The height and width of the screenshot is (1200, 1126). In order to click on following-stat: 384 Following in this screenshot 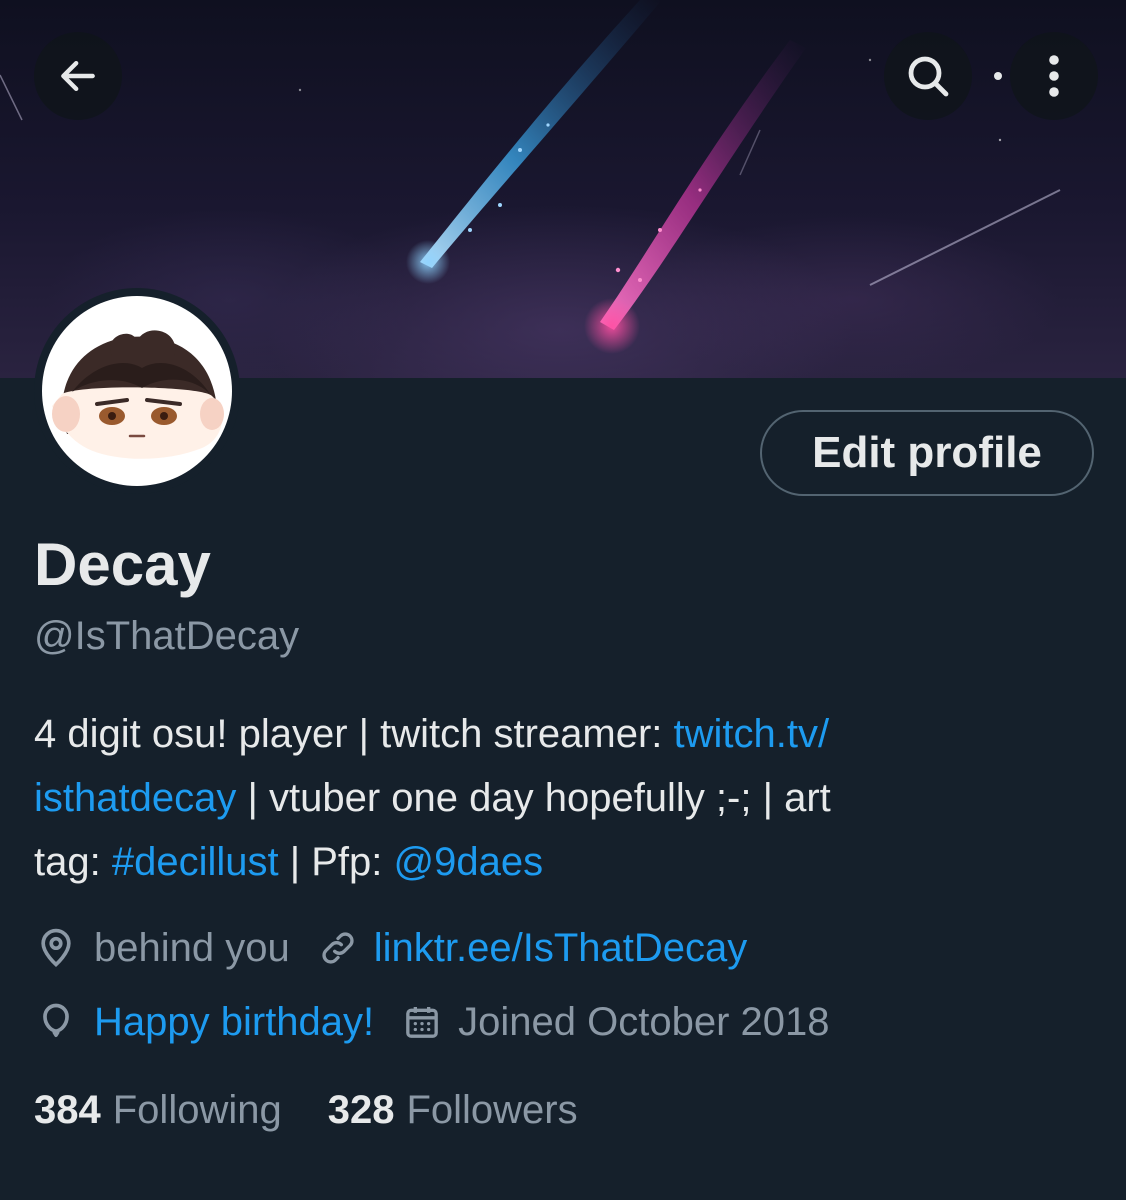, I will do `click(158, 1110)`.